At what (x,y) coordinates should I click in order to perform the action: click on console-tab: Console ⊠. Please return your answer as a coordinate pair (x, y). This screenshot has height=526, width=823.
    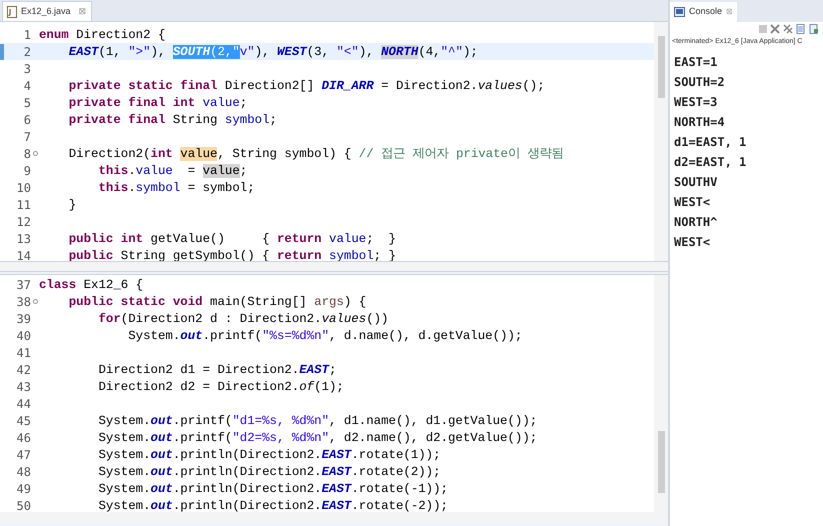
    Looking at the image, I should click on (704, 12).